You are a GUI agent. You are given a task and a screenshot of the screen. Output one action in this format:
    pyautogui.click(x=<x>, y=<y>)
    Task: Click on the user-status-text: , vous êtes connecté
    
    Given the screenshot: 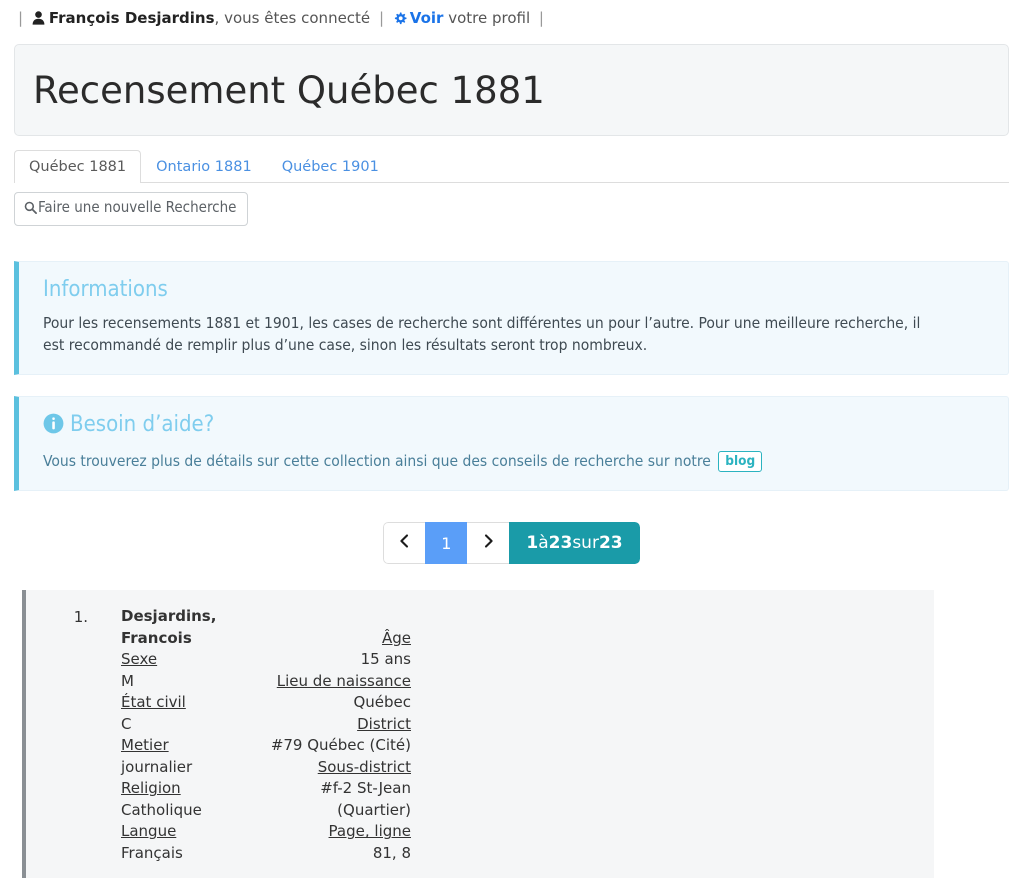 What is the action you would take?
    pyautogui.click(x=293, y=18)
    